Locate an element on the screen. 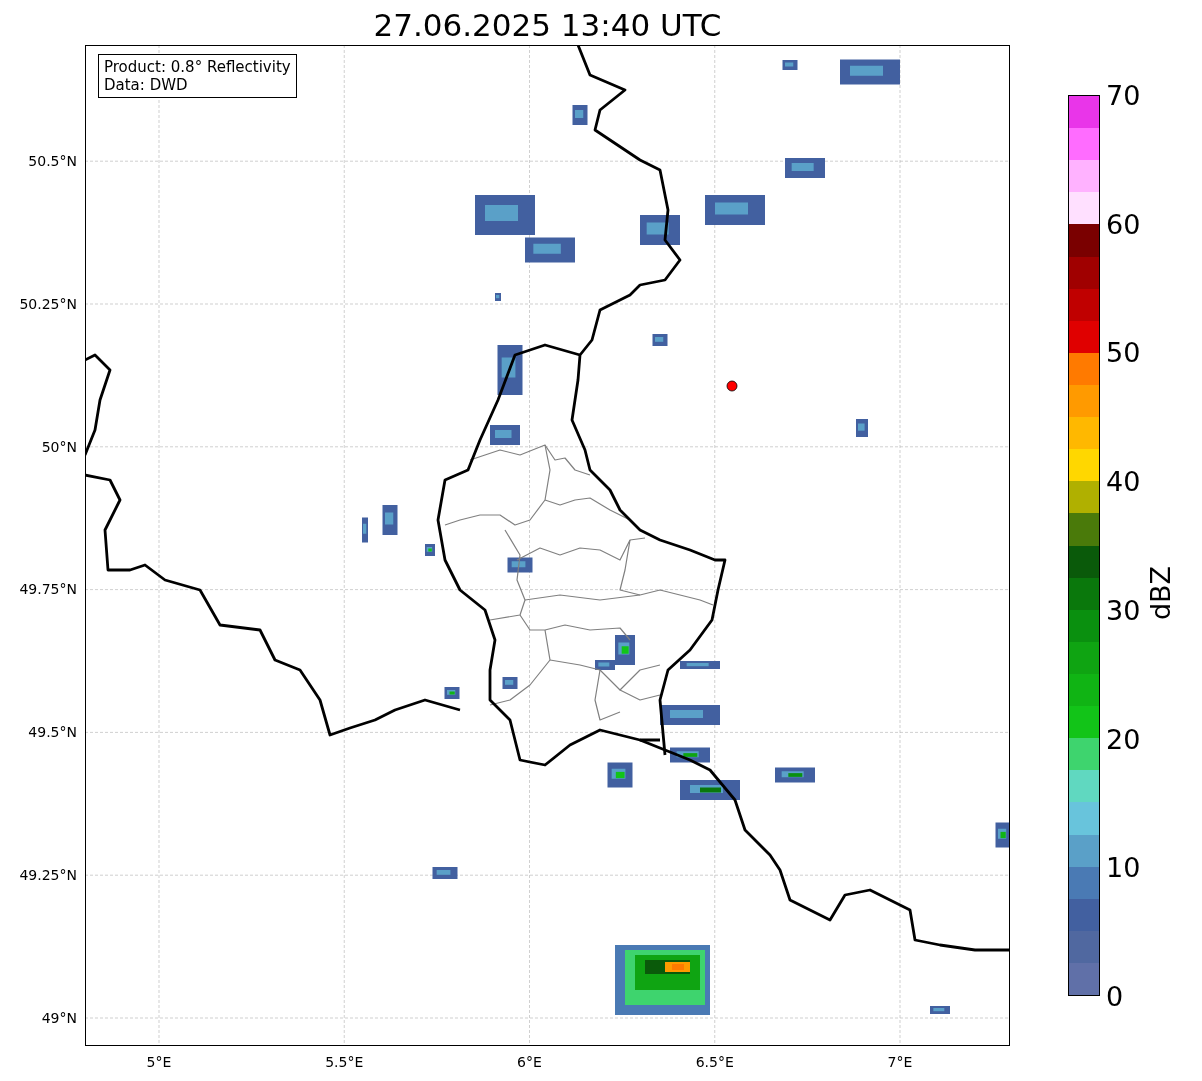  axis-tick-label: 7°E is located at coordinates (900, 1062).